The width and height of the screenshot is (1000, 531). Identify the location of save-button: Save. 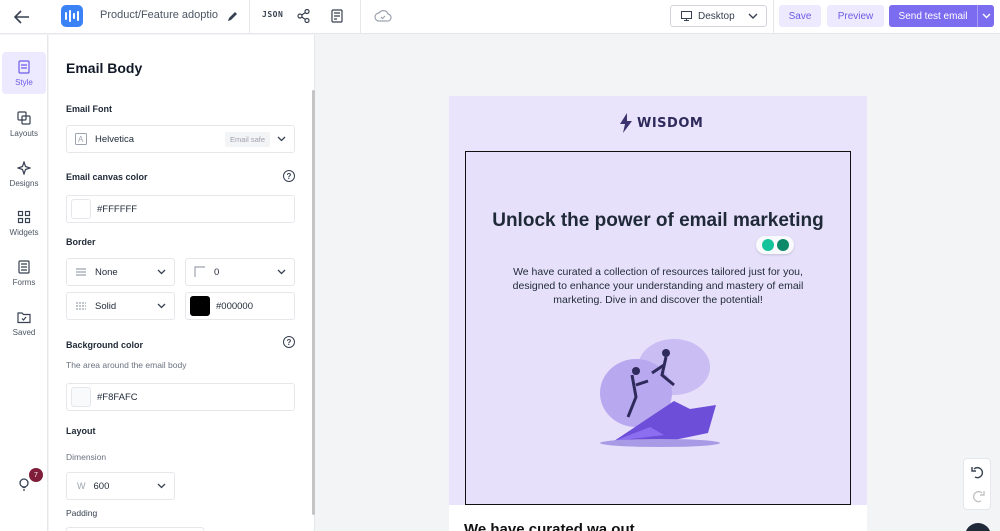
(800, 16).